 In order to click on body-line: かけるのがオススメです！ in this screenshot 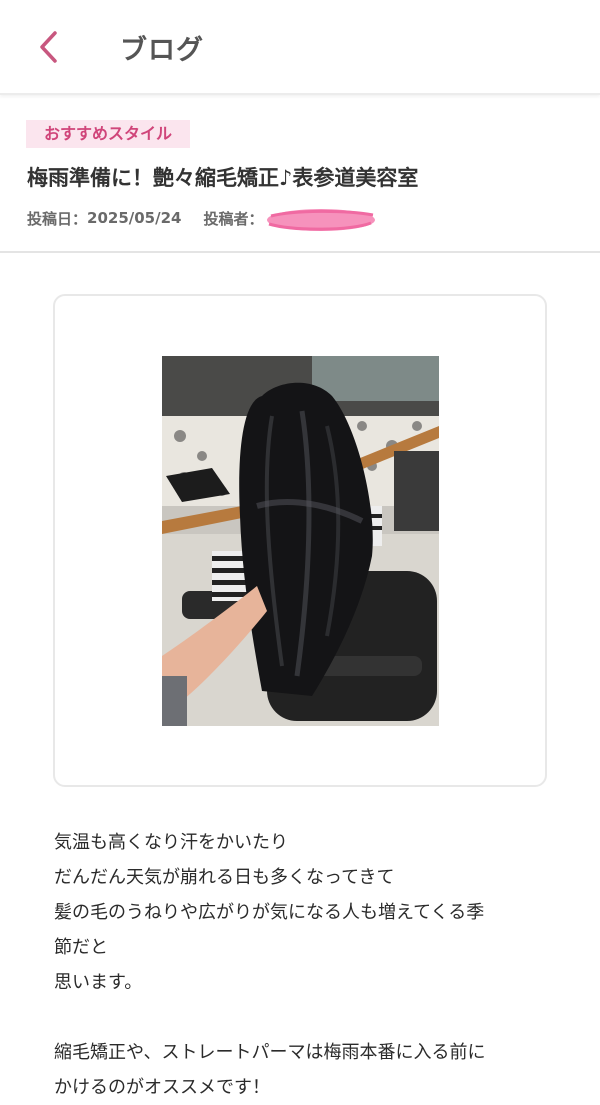, I will do `click(162, 1087)`.